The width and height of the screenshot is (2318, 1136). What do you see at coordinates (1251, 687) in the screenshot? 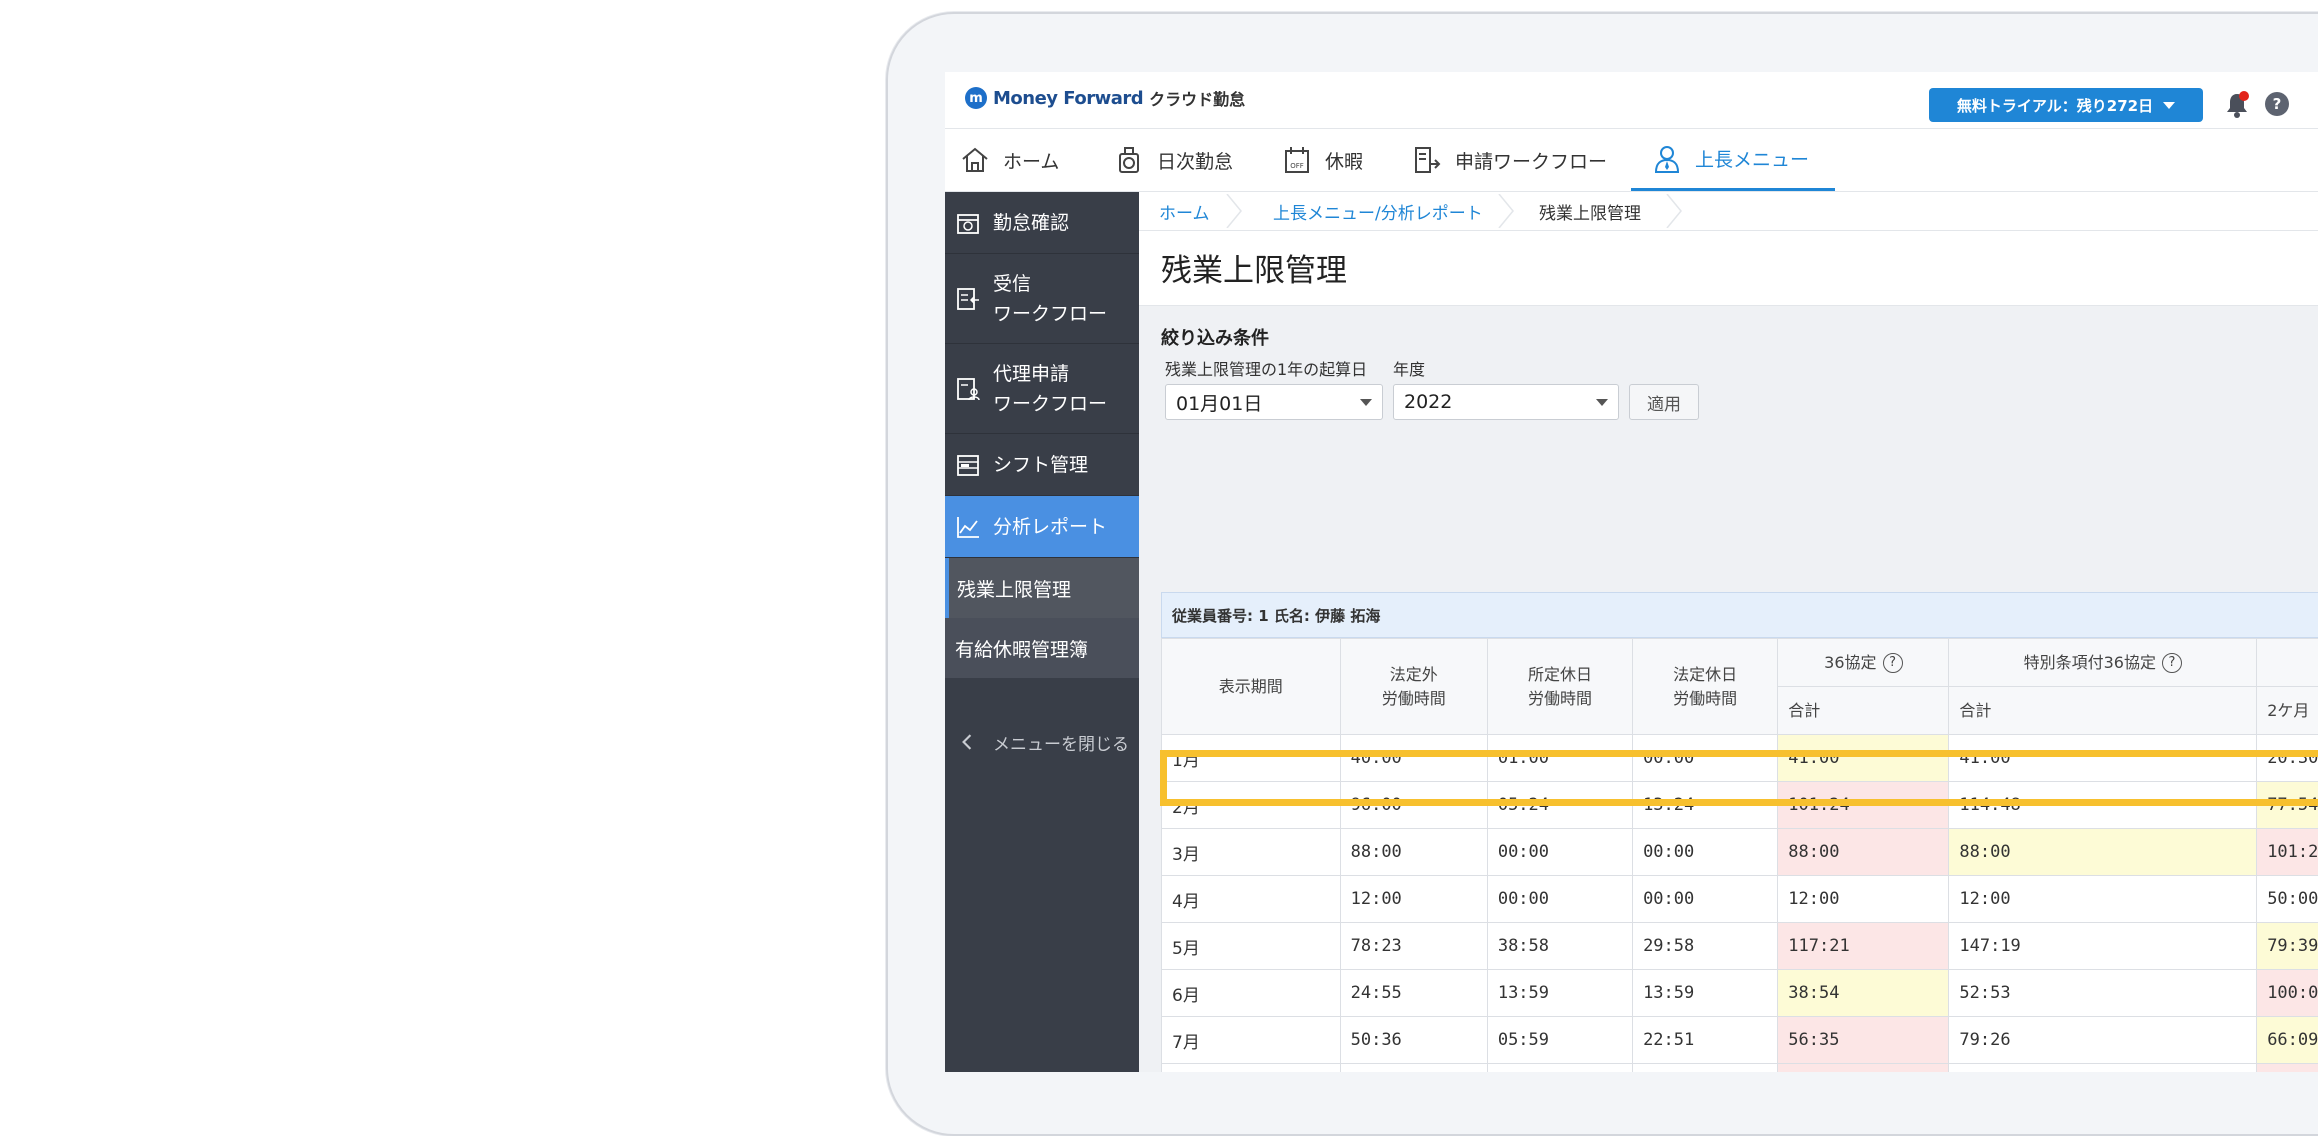
I see `header-period: 表示期間` at bounding box center [1251, 687].